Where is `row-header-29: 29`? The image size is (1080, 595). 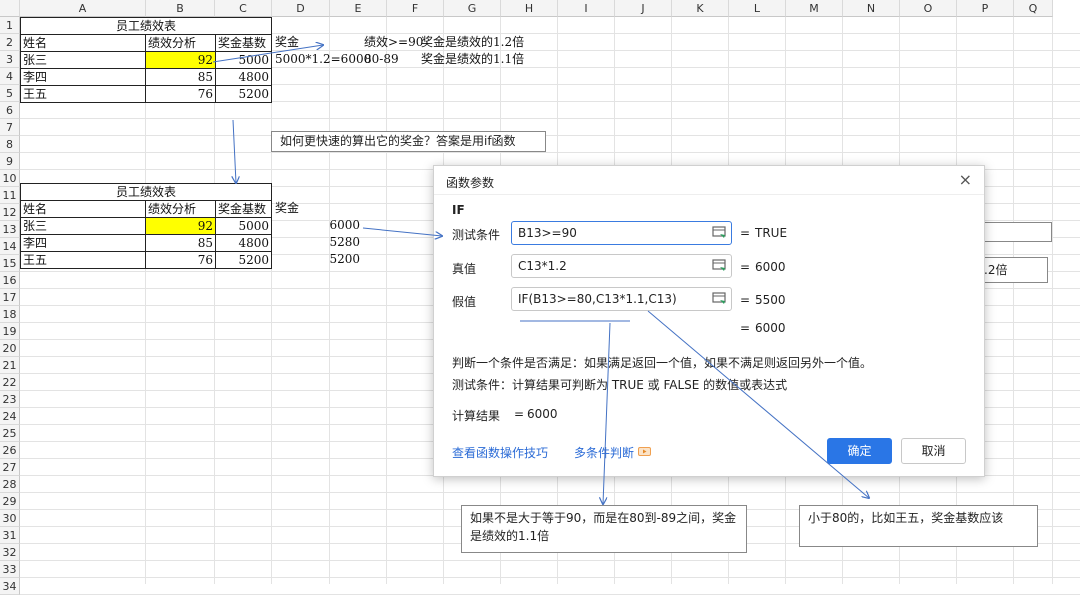 row-header-29: 29 is located at coordinates (10, 501).